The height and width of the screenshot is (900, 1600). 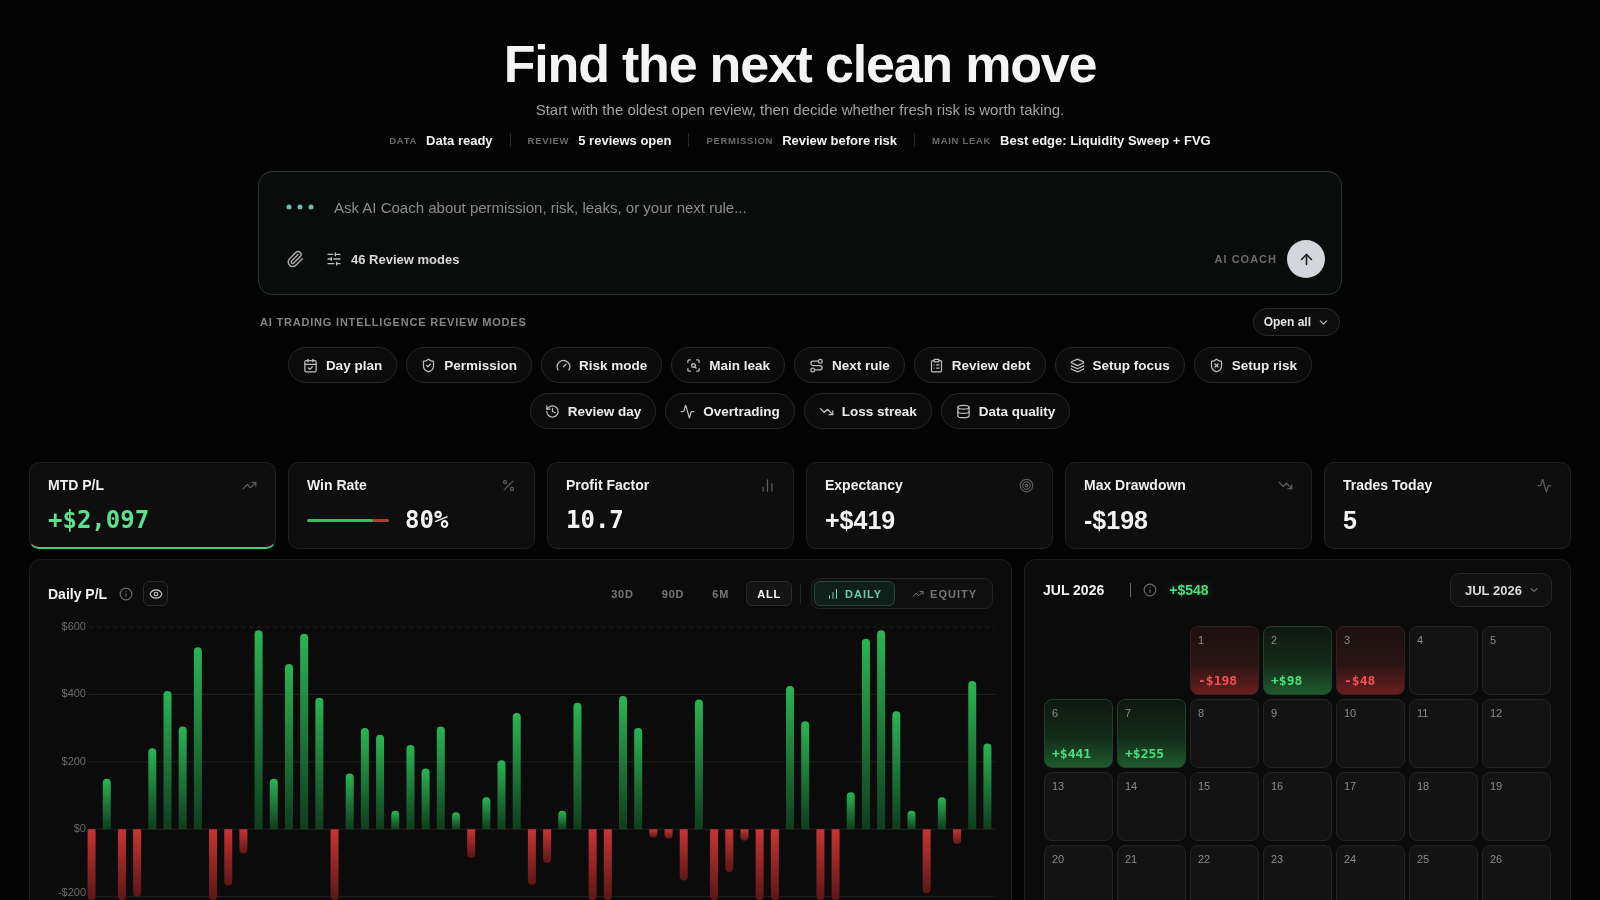 What do you see at coordinates (673, 593) in the screenshot?
I see `range-tab: 90D` at bounding box center [673, 593].